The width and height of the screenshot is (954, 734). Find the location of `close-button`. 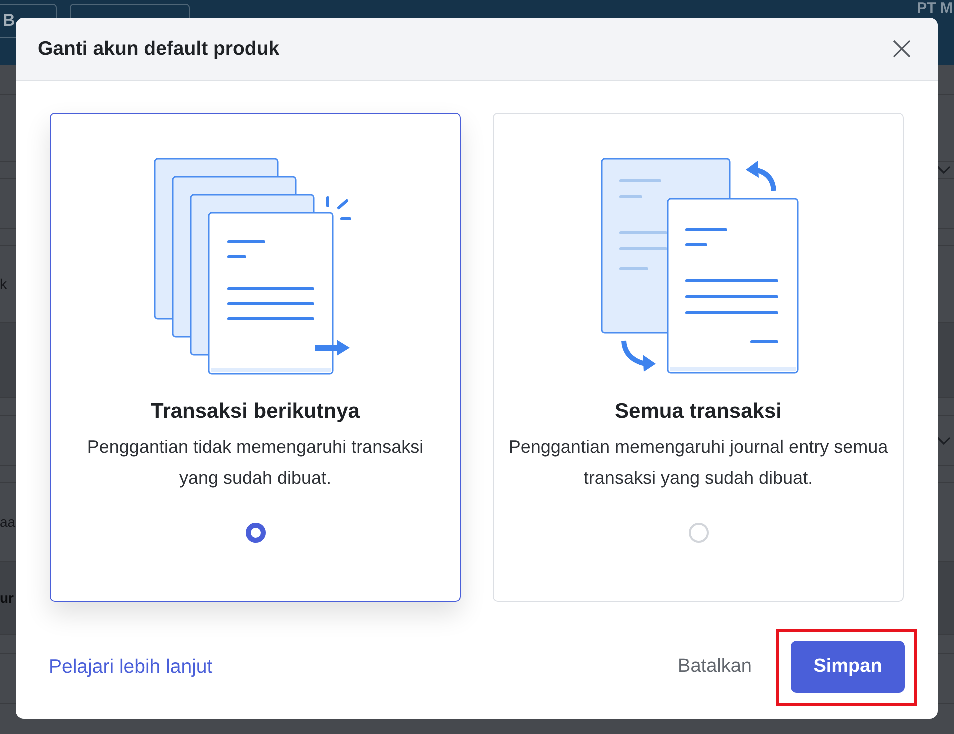

close-button is located at coordinates (902, 49).